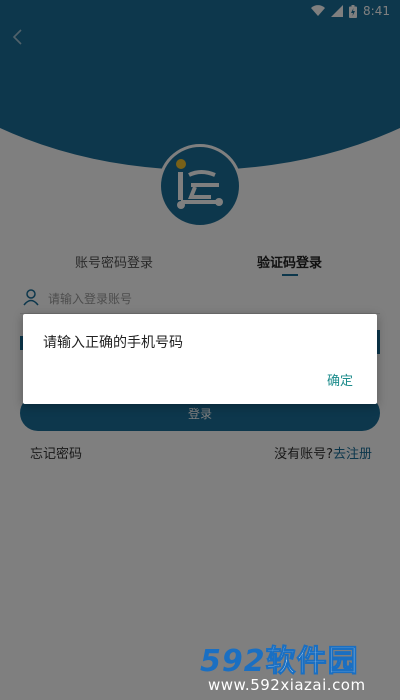 The width and height of the screenshot is (400, 700). Describe the element at coordinates (200, 359) in the screenshot. I see `alert-dialog: 请输入正确的手机号码 确定` at that location.